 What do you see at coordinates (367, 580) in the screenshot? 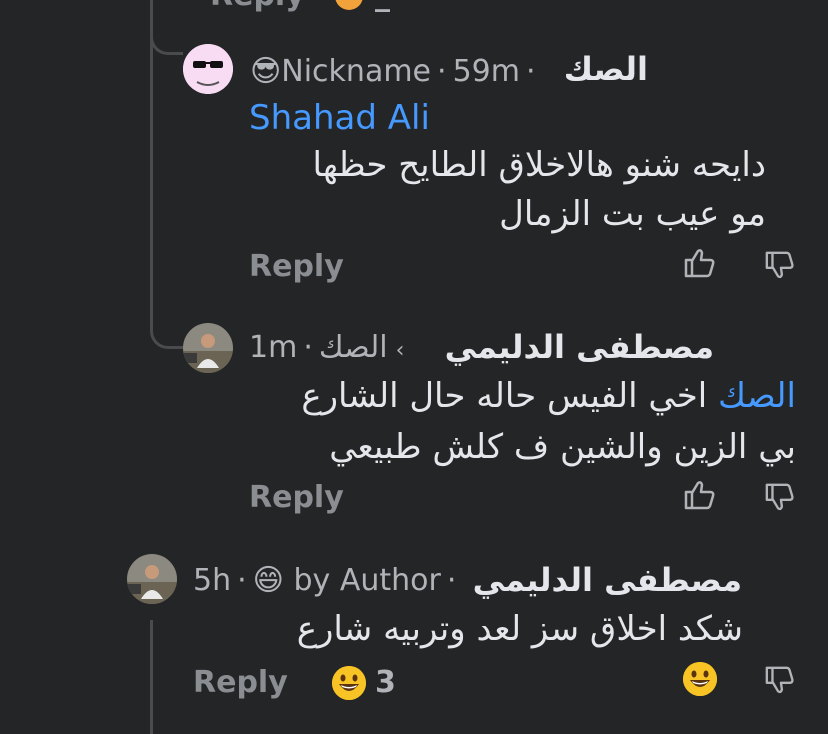
I see `author-badge: by Author` at bounding box center [367, 580].